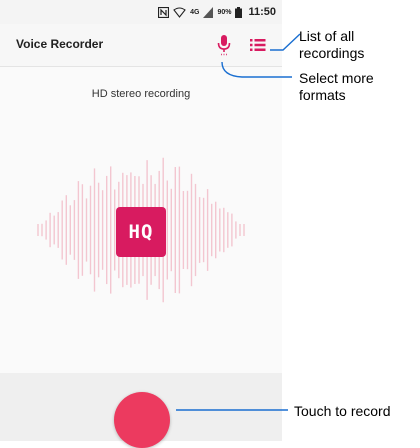 Image resolution: width=420 pixels, height=448 pixels. What do you see at coordinates (141, 12) in the screenshot?
I see `status-bar: 4G 90% 11:50` at bounding box center [141, 12].